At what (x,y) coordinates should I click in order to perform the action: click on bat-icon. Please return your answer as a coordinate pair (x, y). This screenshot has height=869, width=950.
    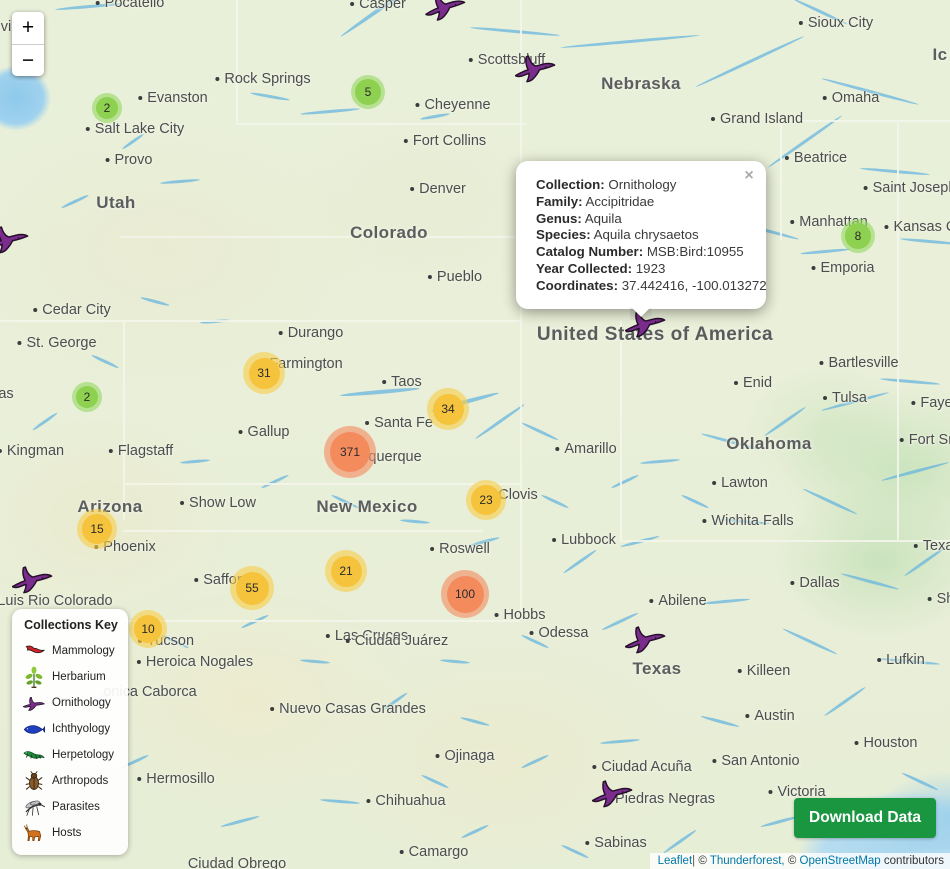
    Looking at the image, I should click on (34, 651).